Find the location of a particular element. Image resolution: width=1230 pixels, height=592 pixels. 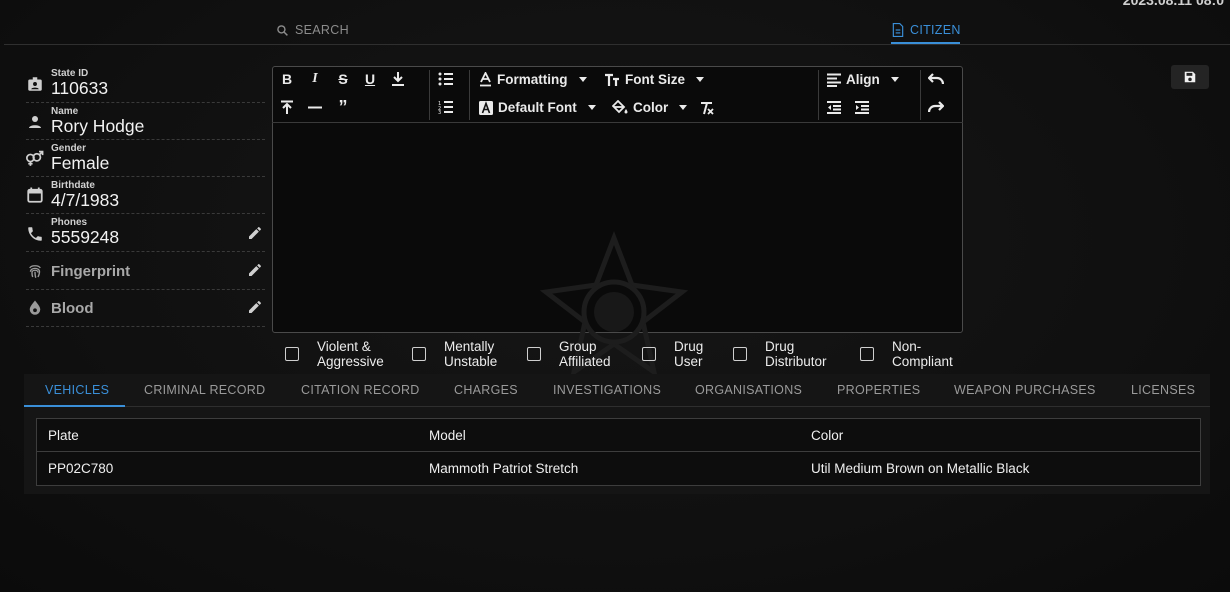

align-dropdown: Align is located at coordinates (863, 79).